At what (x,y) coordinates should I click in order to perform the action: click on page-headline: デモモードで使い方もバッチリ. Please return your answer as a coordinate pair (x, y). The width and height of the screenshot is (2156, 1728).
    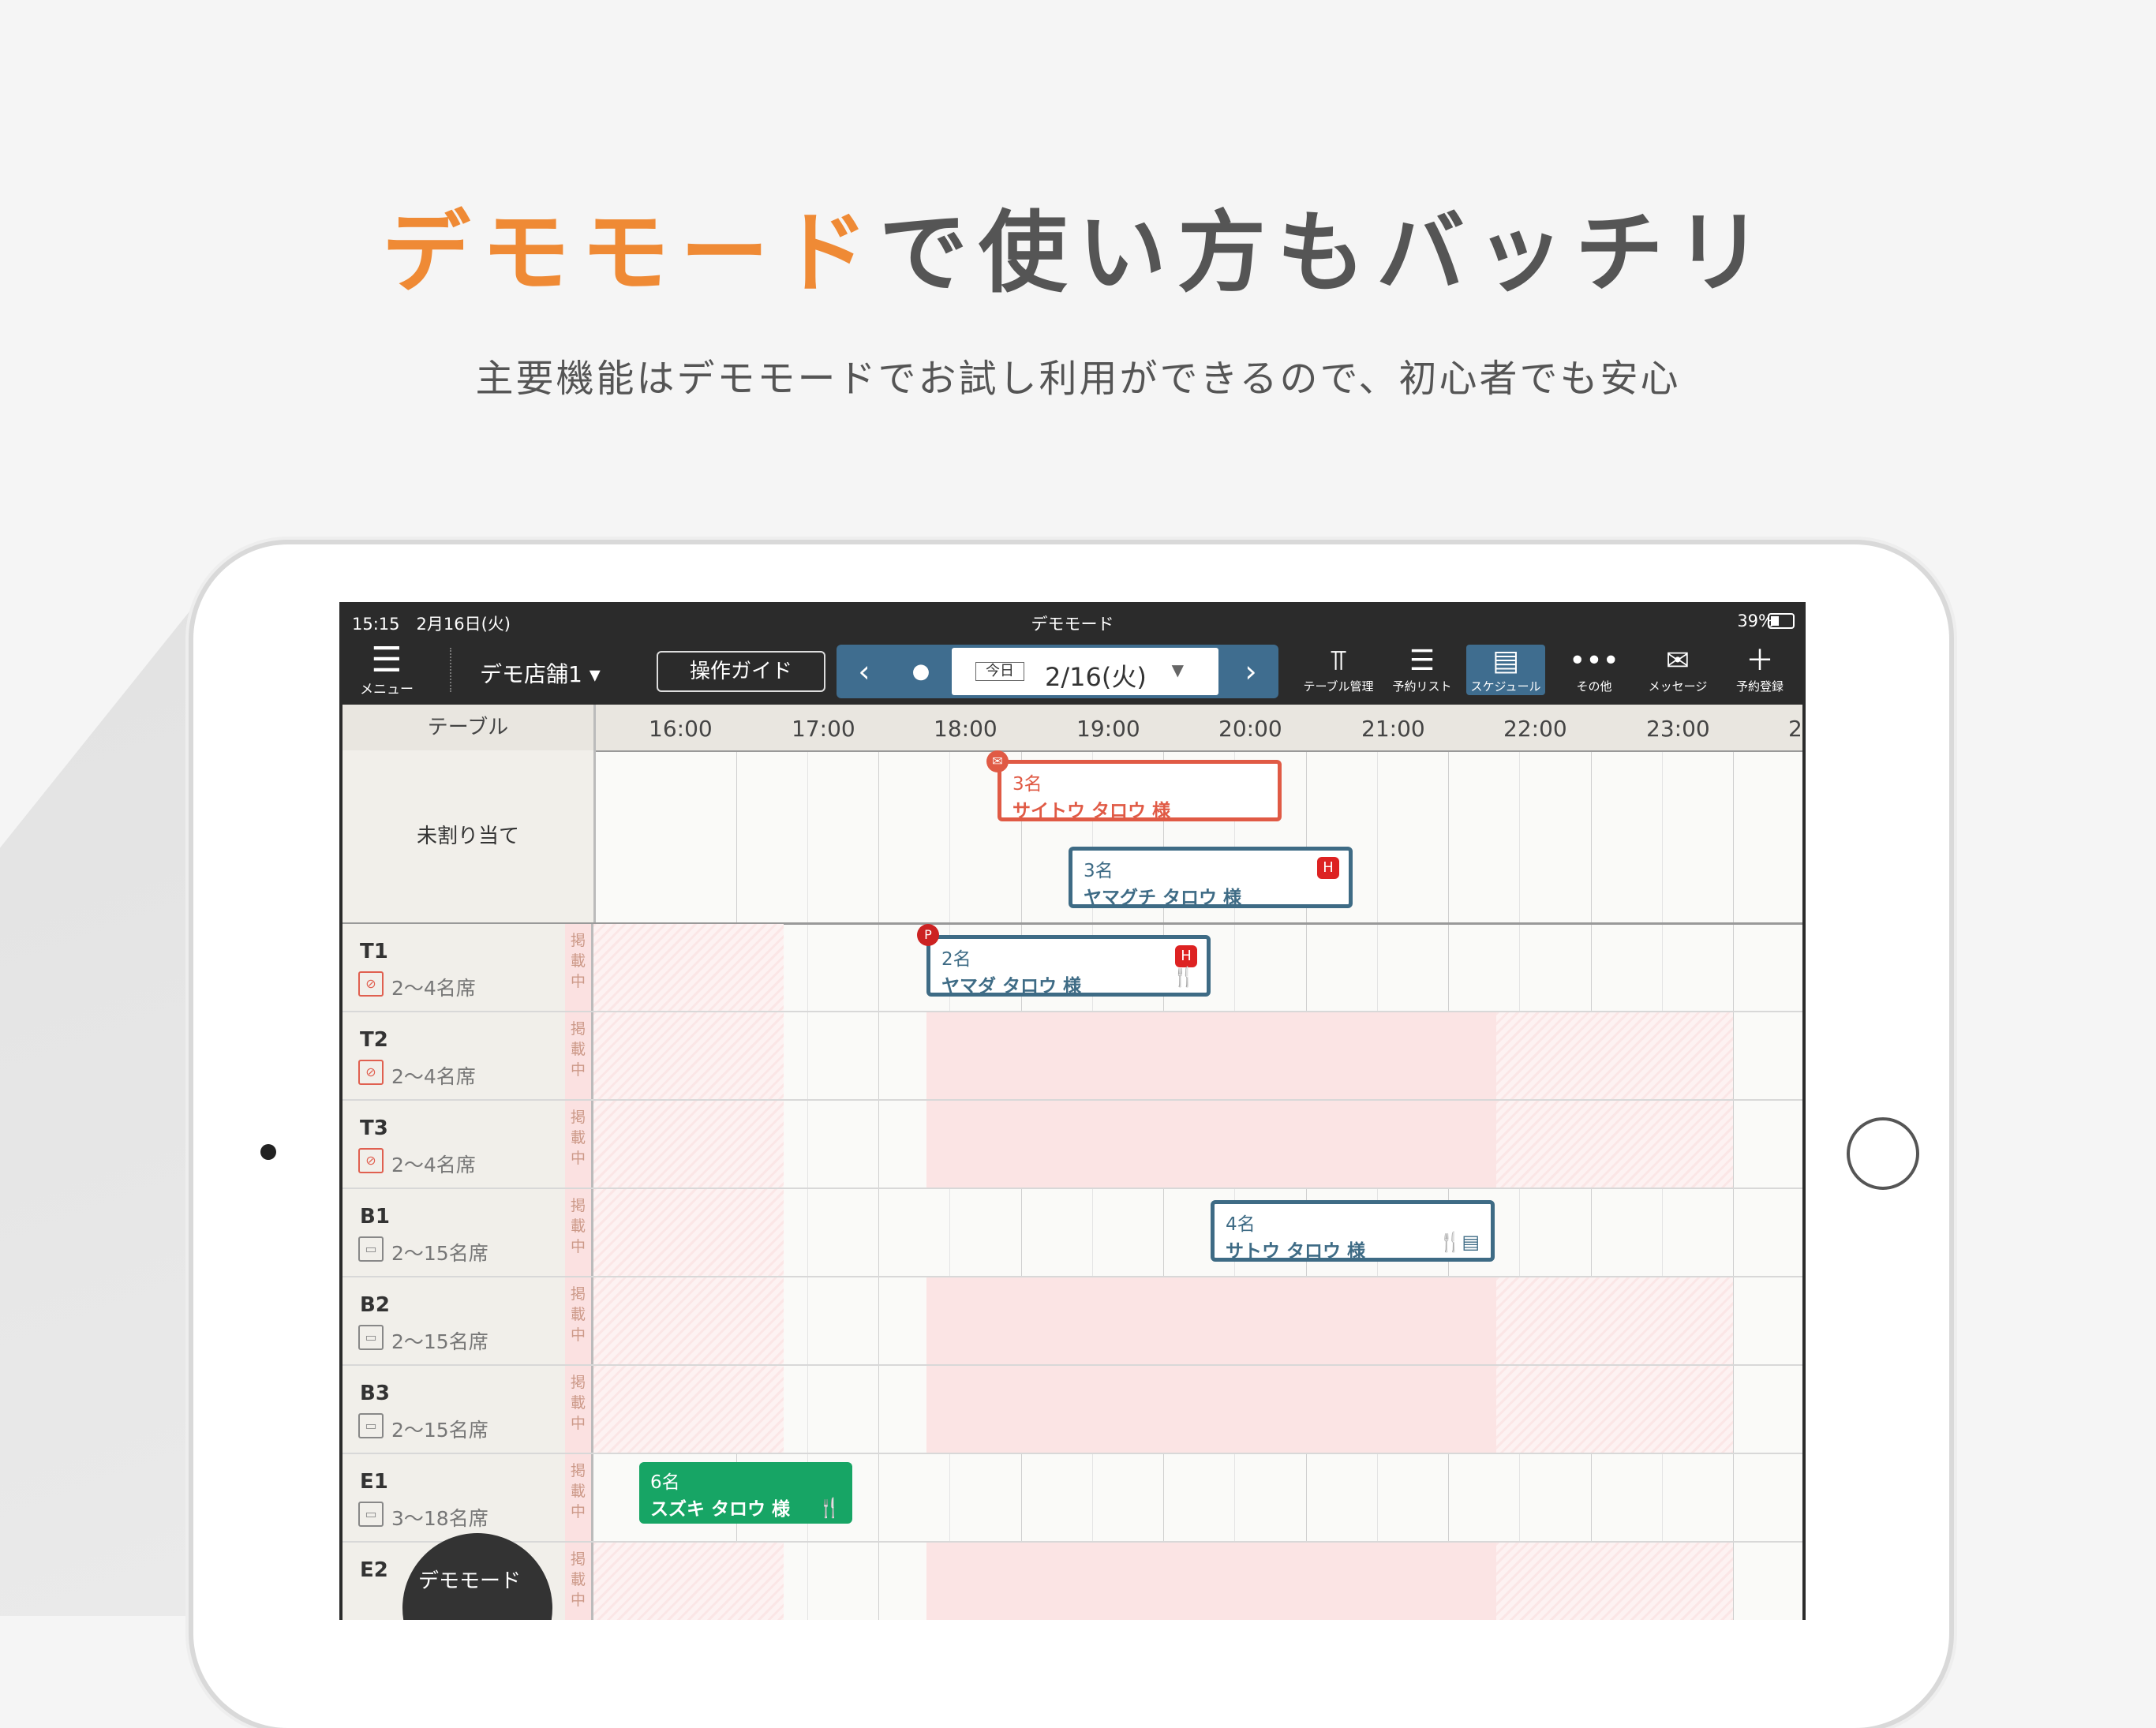
    Looking at the image, I should click on (1078, 253).